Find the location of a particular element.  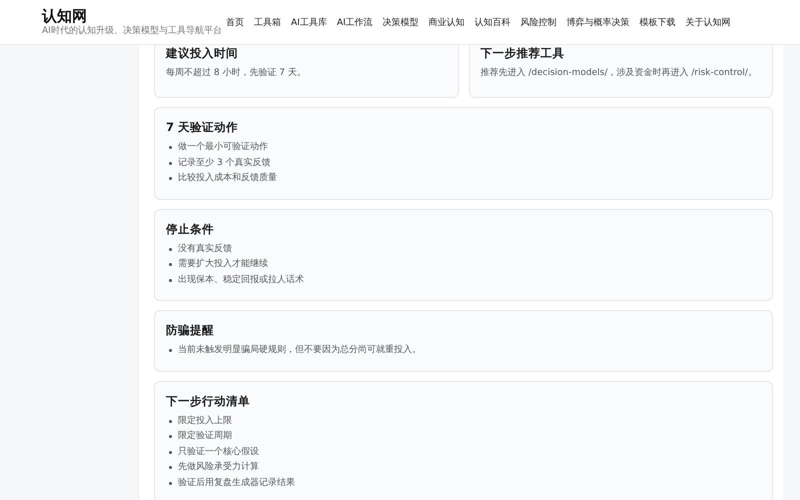

nav-link: 风险控制 is located at coordinates (539, 22).